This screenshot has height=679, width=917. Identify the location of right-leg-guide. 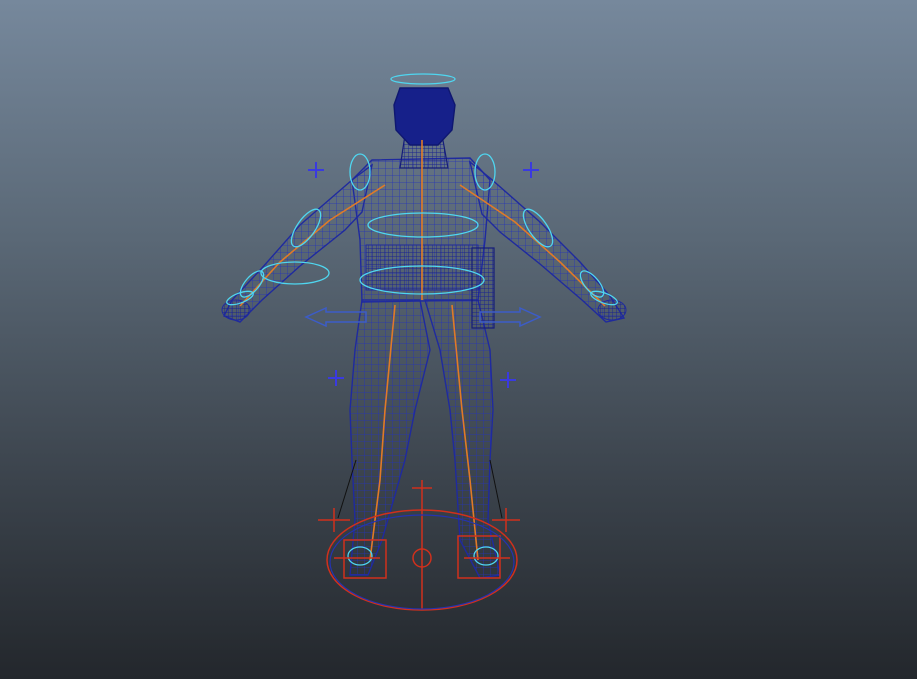
(496, 489).